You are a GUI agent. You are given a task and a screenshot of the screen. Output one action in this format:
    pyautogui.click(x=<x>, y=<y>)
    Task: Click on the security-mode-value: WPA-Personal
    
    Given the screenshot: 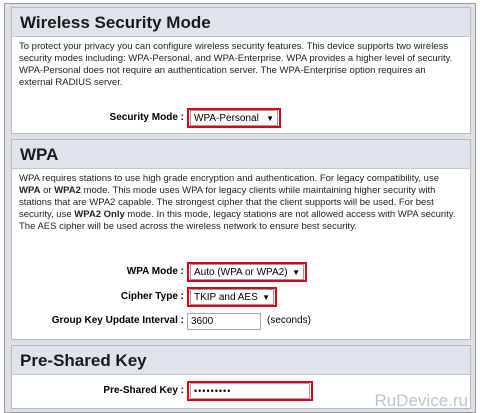 What is the action you would take?
    pyautogui.click(x=226, y=118)
    